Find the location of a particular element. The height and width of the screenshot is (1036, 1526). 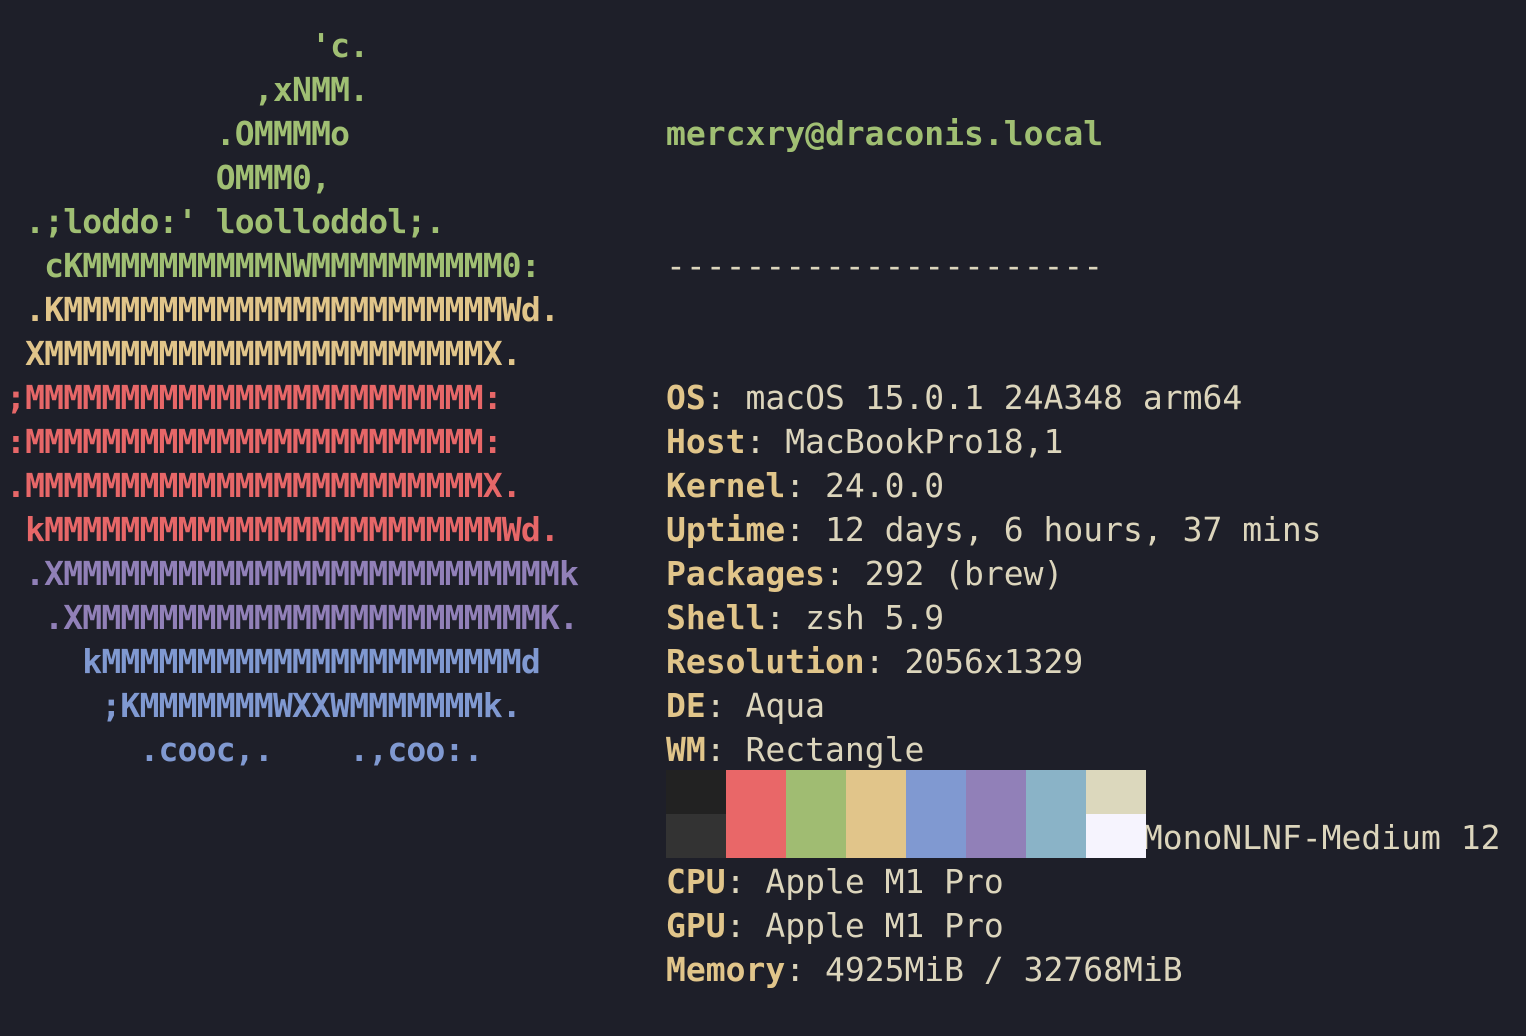

info-row: DE: Aqua is located at coordinates (1083, 706).